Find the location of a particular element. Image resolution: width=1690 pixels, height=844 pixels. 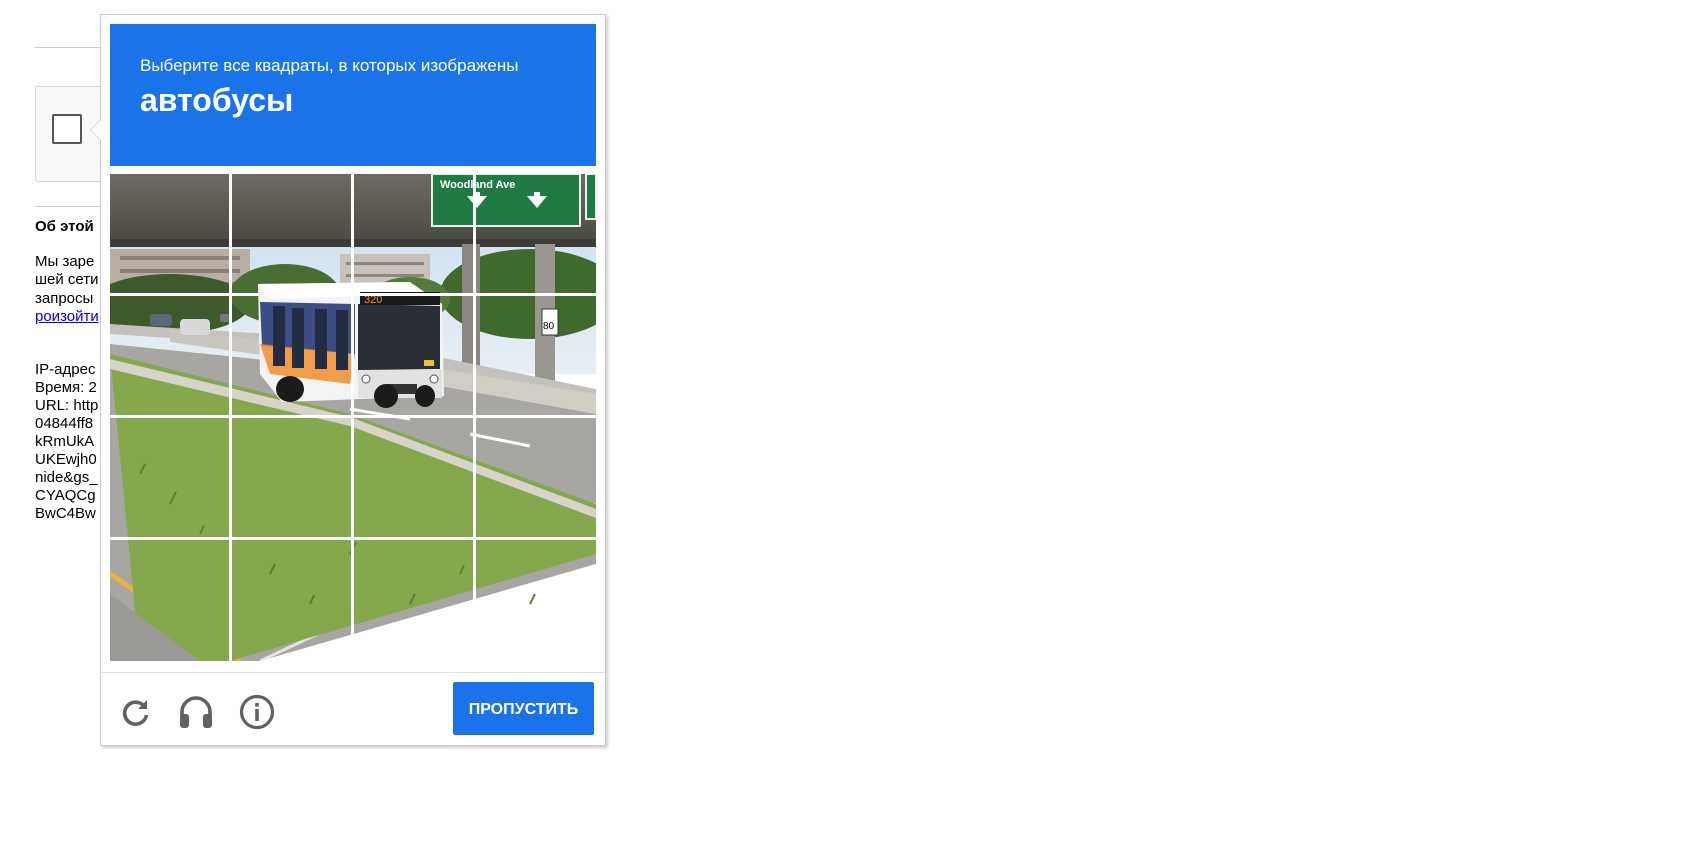

reload-button is located at coordinates (136, 712).